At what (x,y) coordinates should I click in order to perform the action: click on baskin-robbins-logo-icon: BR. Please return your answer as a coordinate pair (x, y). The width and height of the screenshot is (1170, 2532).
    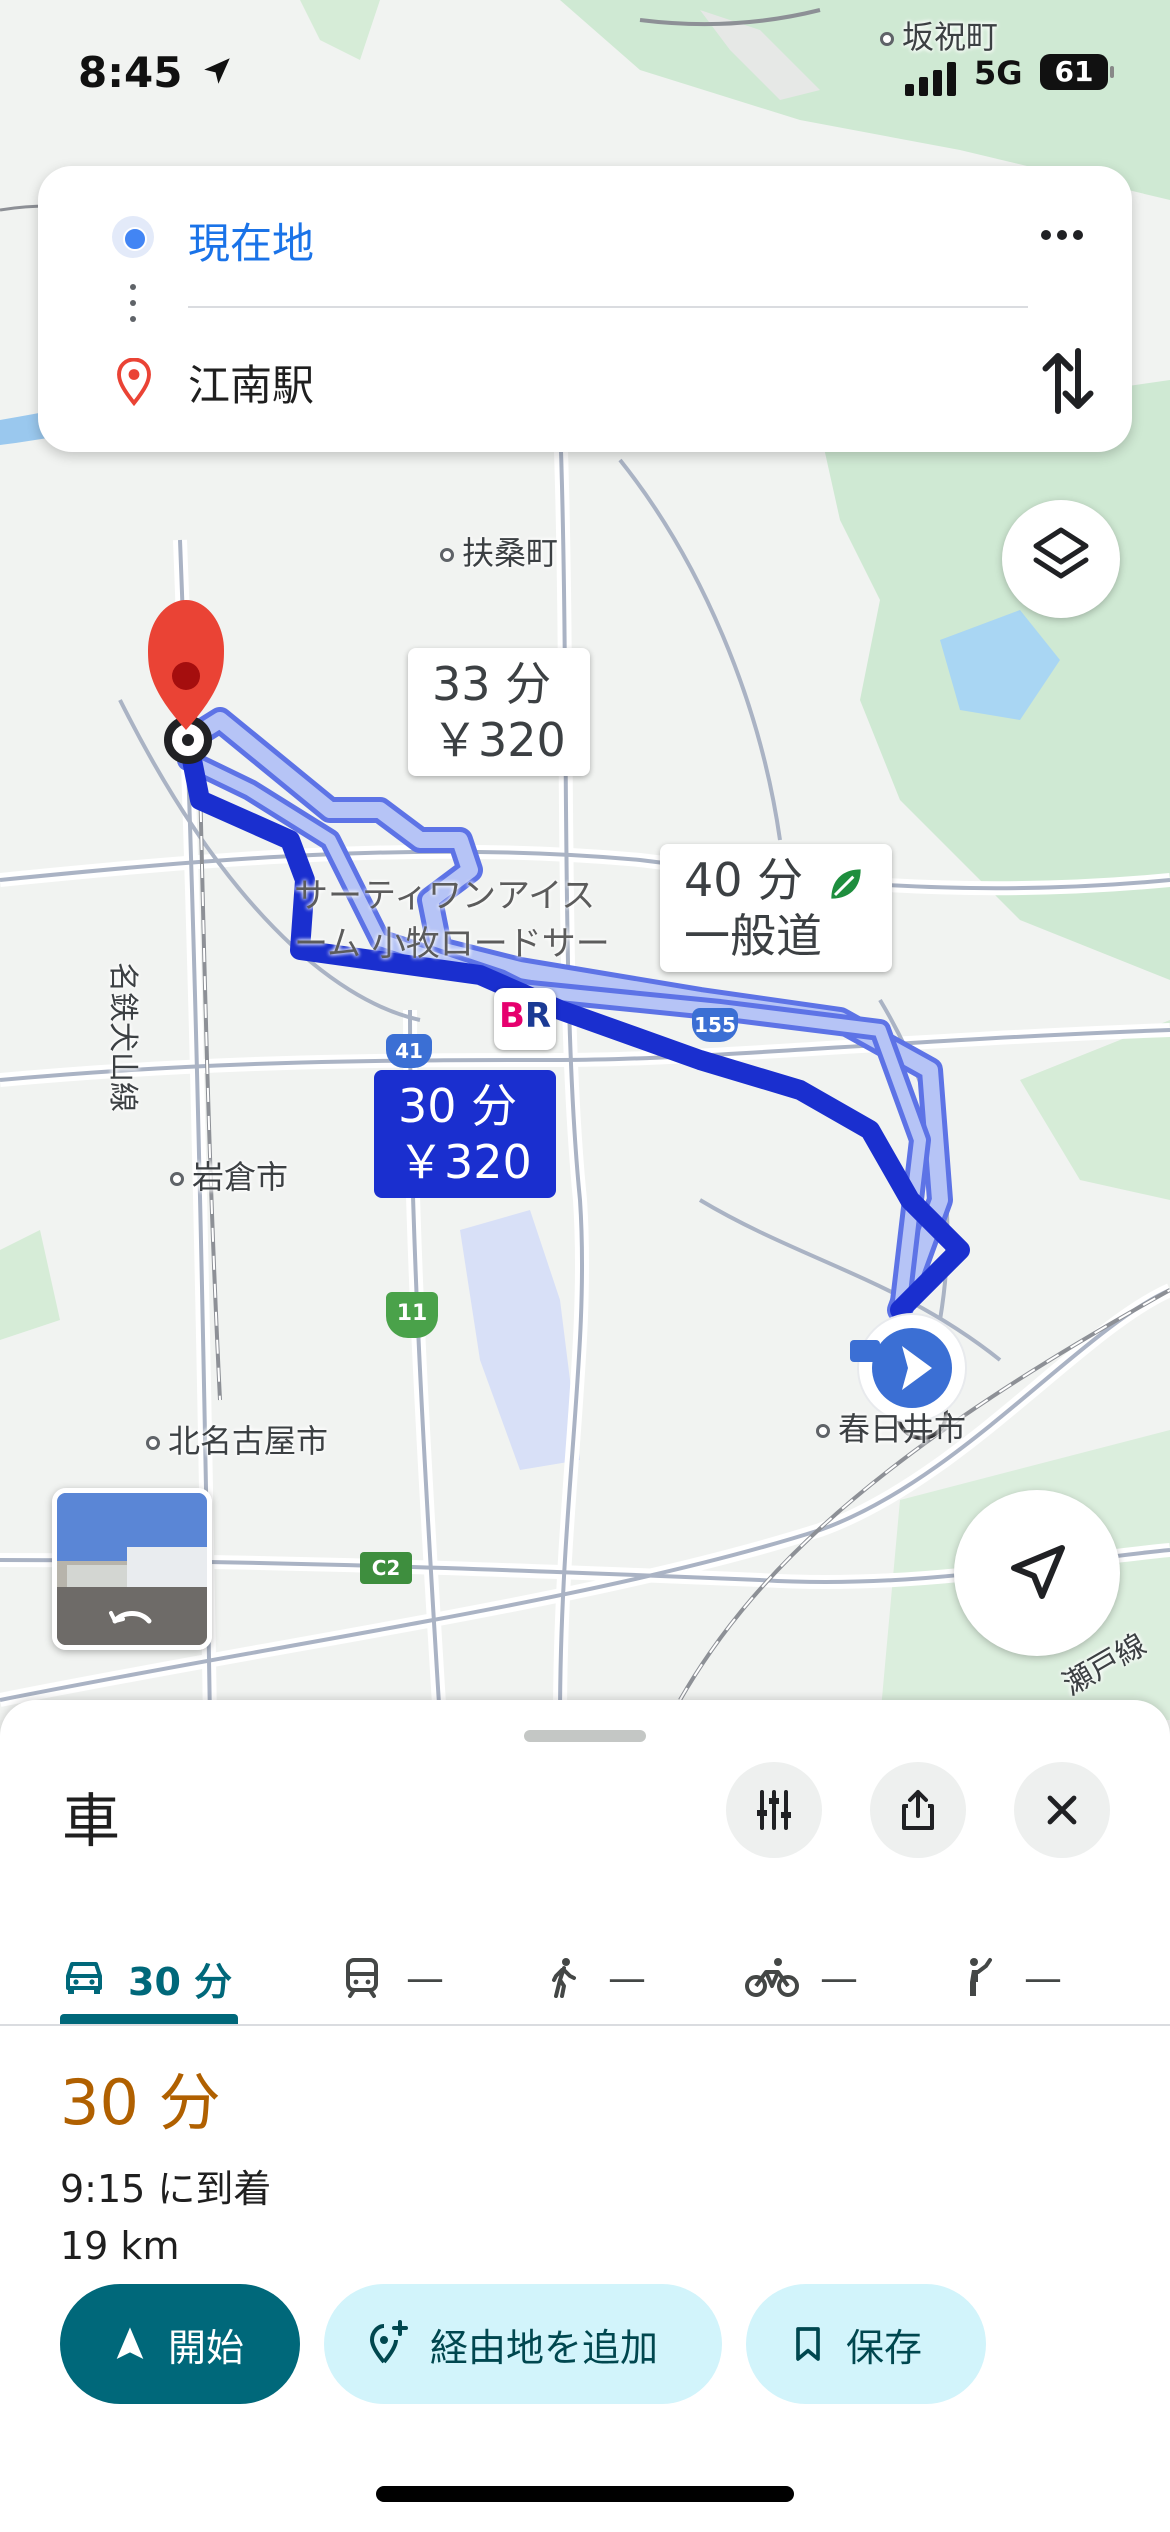
    Looking at the image, I should click on (525, 1019).